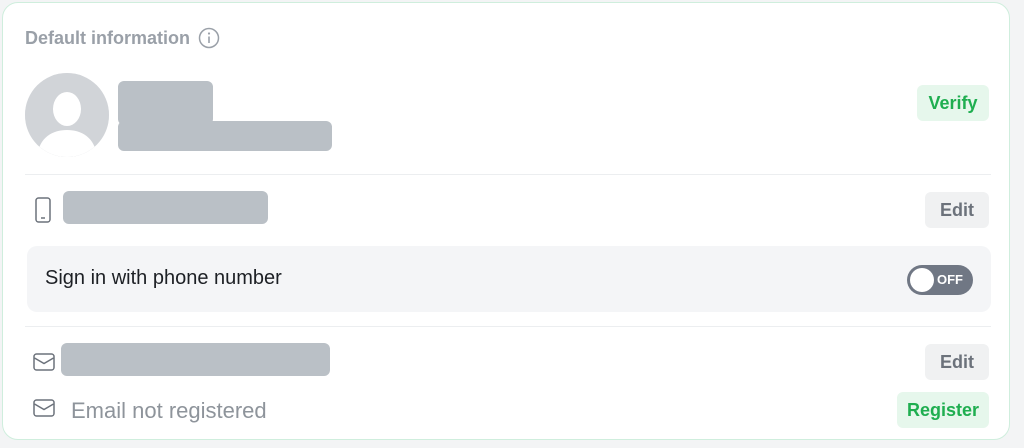  I want to click on phone-icon, so click(43, 212).